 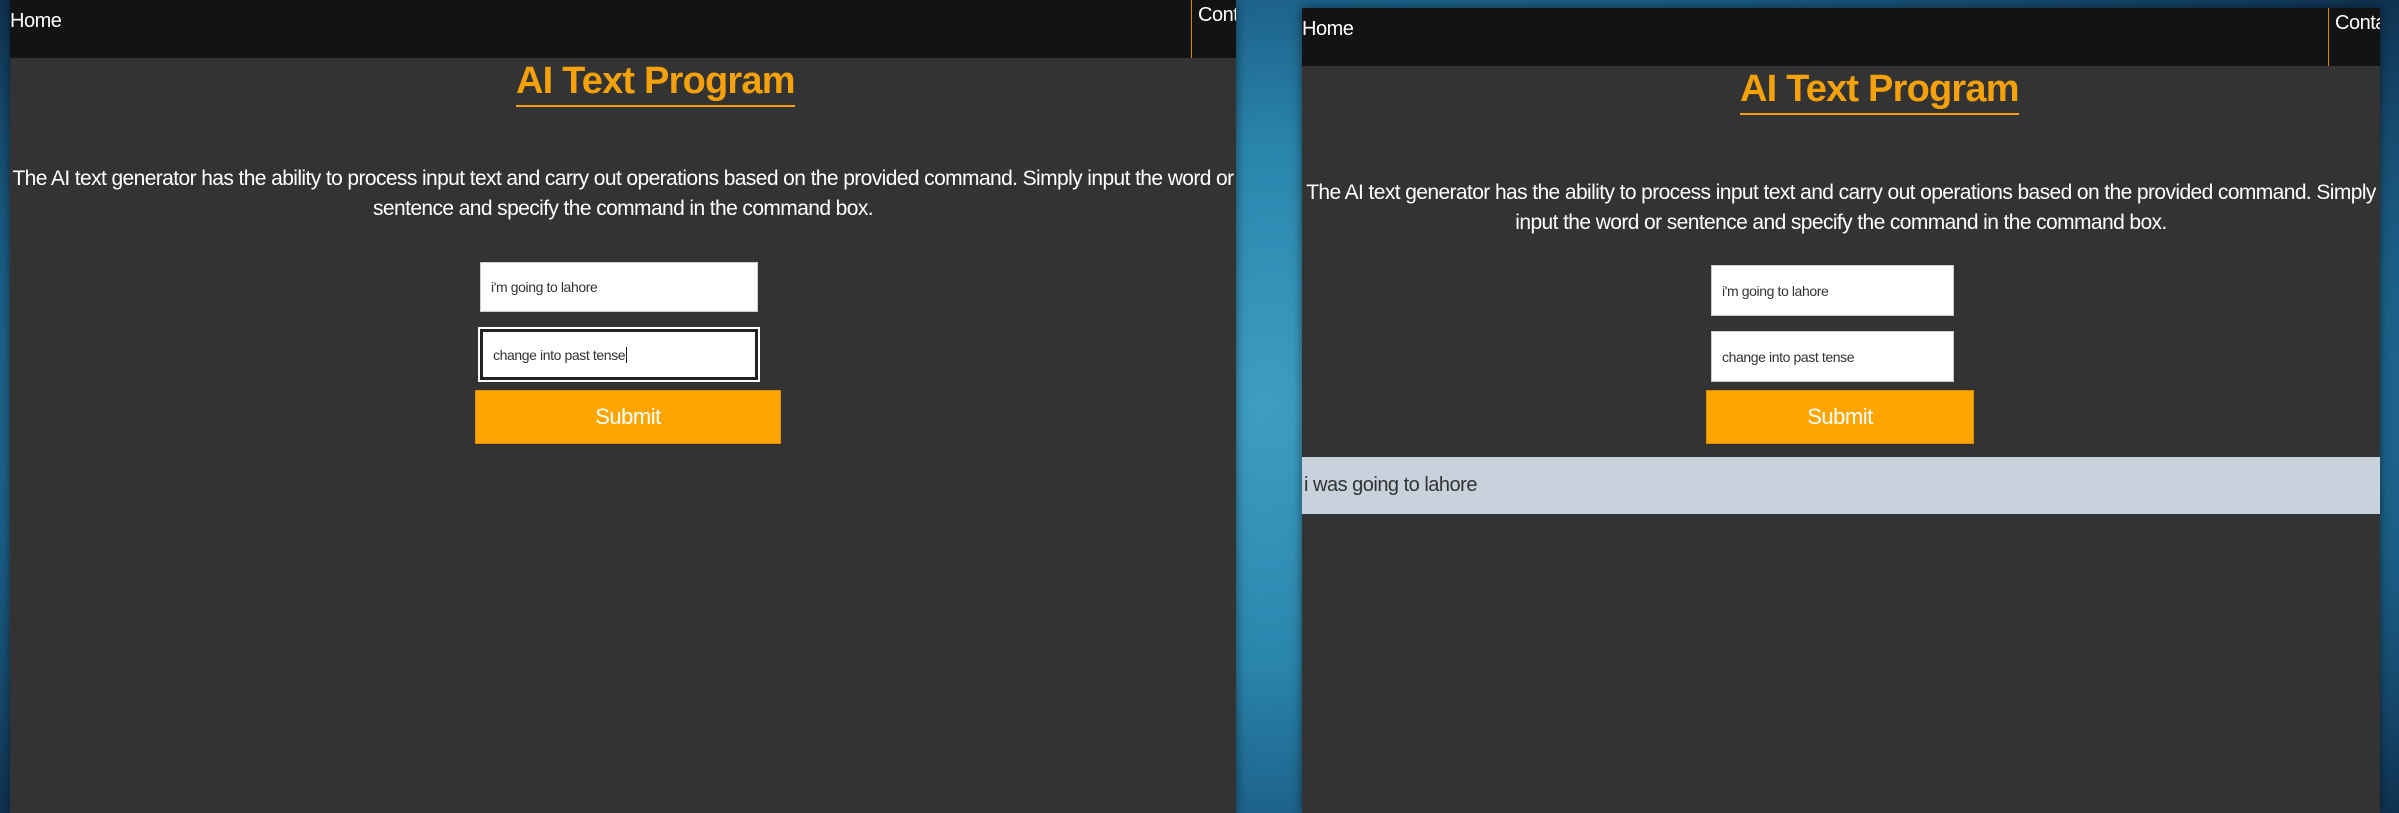 I want to click on text-cursor, so click(x=627, y=354).